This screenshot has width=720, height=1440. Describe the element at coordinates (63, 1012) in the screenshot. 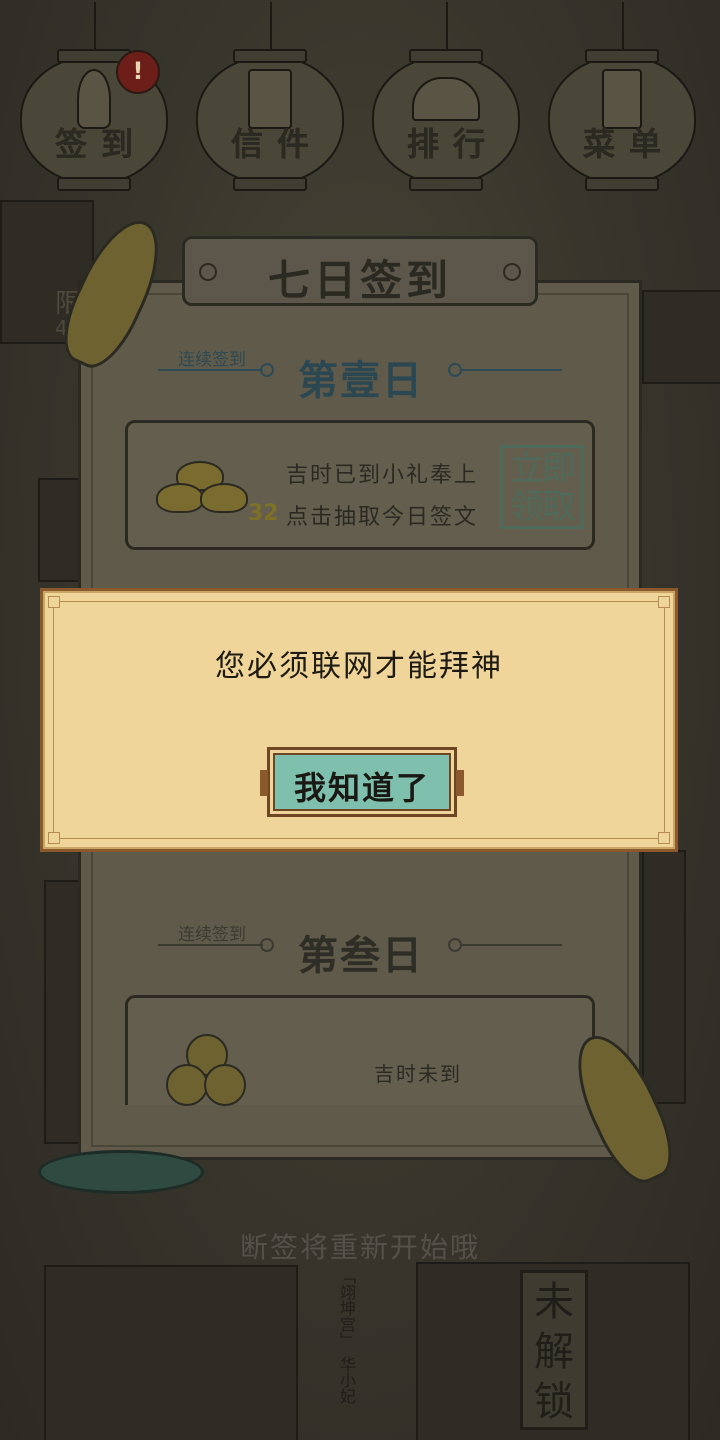

I see `bg-pillar-left` at that location.